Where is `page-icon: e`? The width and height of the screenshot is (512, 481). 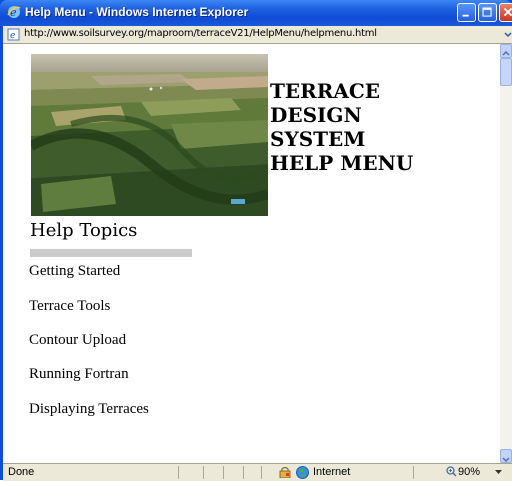
page-icon: e is located at coordinates (13, 34).